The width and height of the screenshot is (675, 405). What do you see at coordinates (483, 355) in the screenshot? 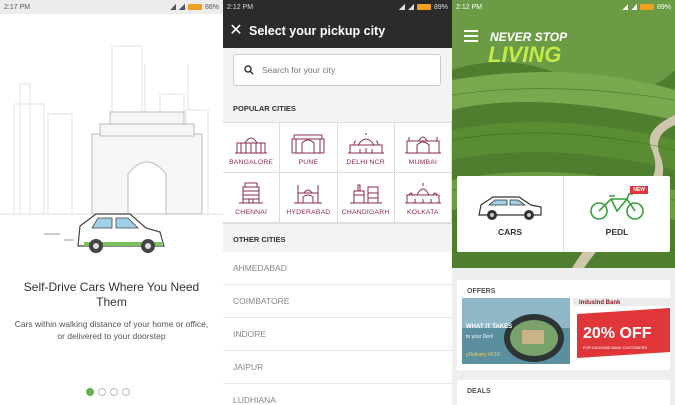
I see `offer1-code: yDelivery #X10` at bounding box center [483, 355].